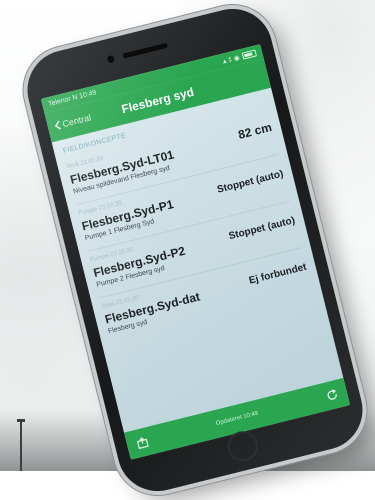 The width and height of the screenshot is (375, 500). What do you see at coordinates (21, 420) in the screenshot?
I see `antenna-mast-top` at bounding box center [21, 420].